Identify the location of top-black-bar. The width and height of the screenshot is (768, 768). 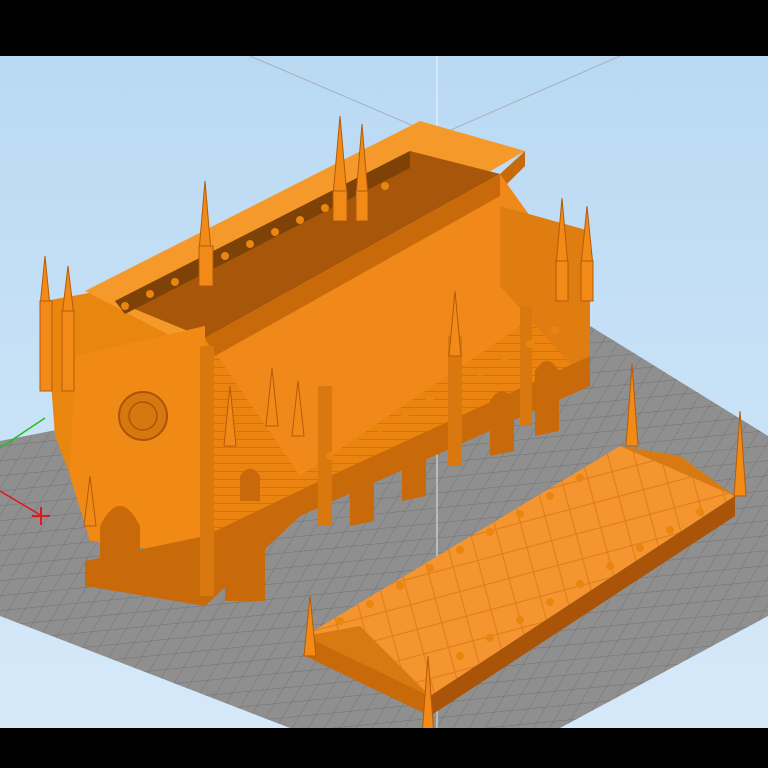
(384, 28).